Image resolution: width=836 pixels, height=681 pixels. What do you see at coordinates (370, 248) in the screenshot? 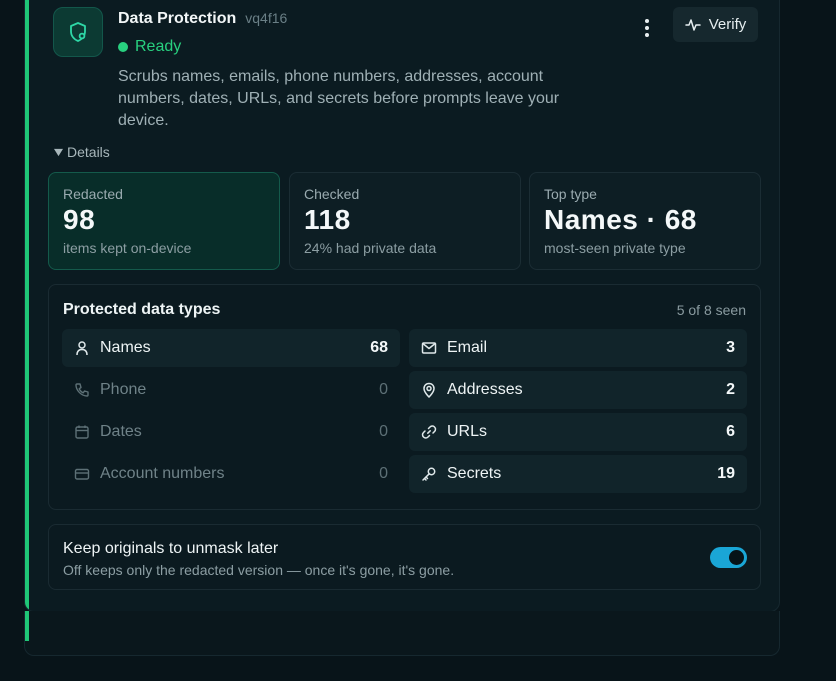
I see `stat-sub: 24% had private data` at bounding box center [370, 248].